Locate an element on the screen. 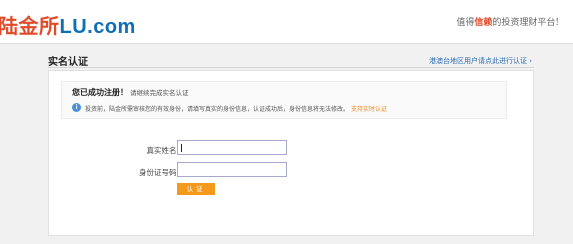  slogan-highlight: 信赖 is located at coordinates (483, 23).